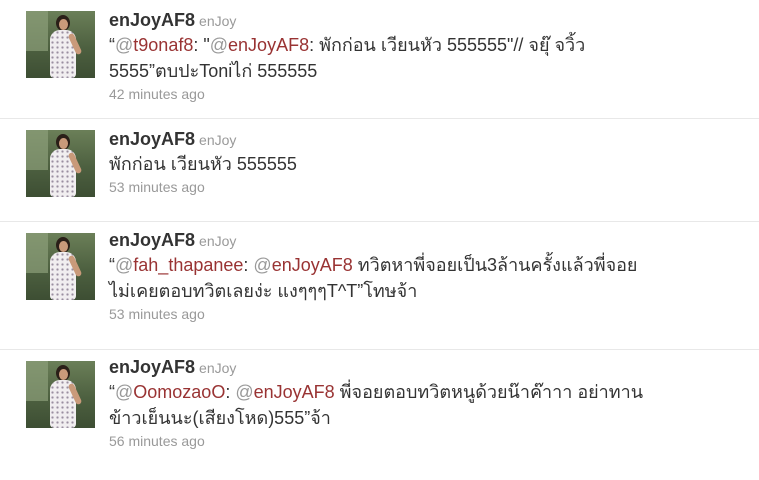 The width and height of the screenshot is (759, 480). Describe the element at coordinates (220, 418) in the screenshot. I see `tweet-text-line: ข้าวเย็นนะ(เสียงโหด)555”จ้า` at that location.